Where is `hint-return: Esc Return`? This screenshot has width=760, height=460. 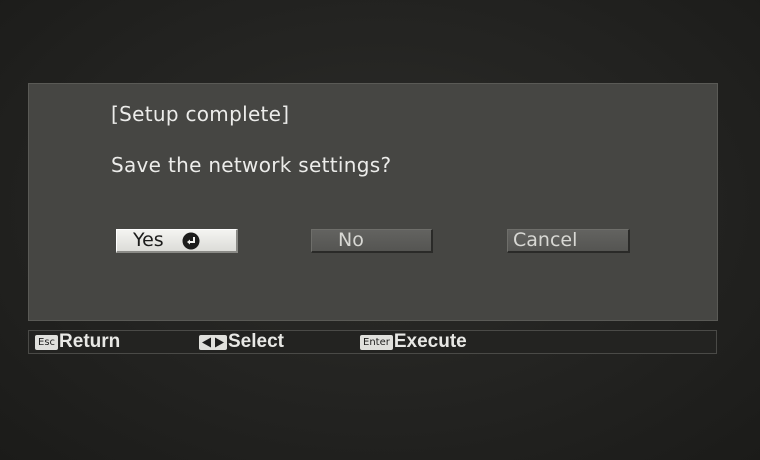
hint-return: Esc Return is located at coordinates (77, 342).